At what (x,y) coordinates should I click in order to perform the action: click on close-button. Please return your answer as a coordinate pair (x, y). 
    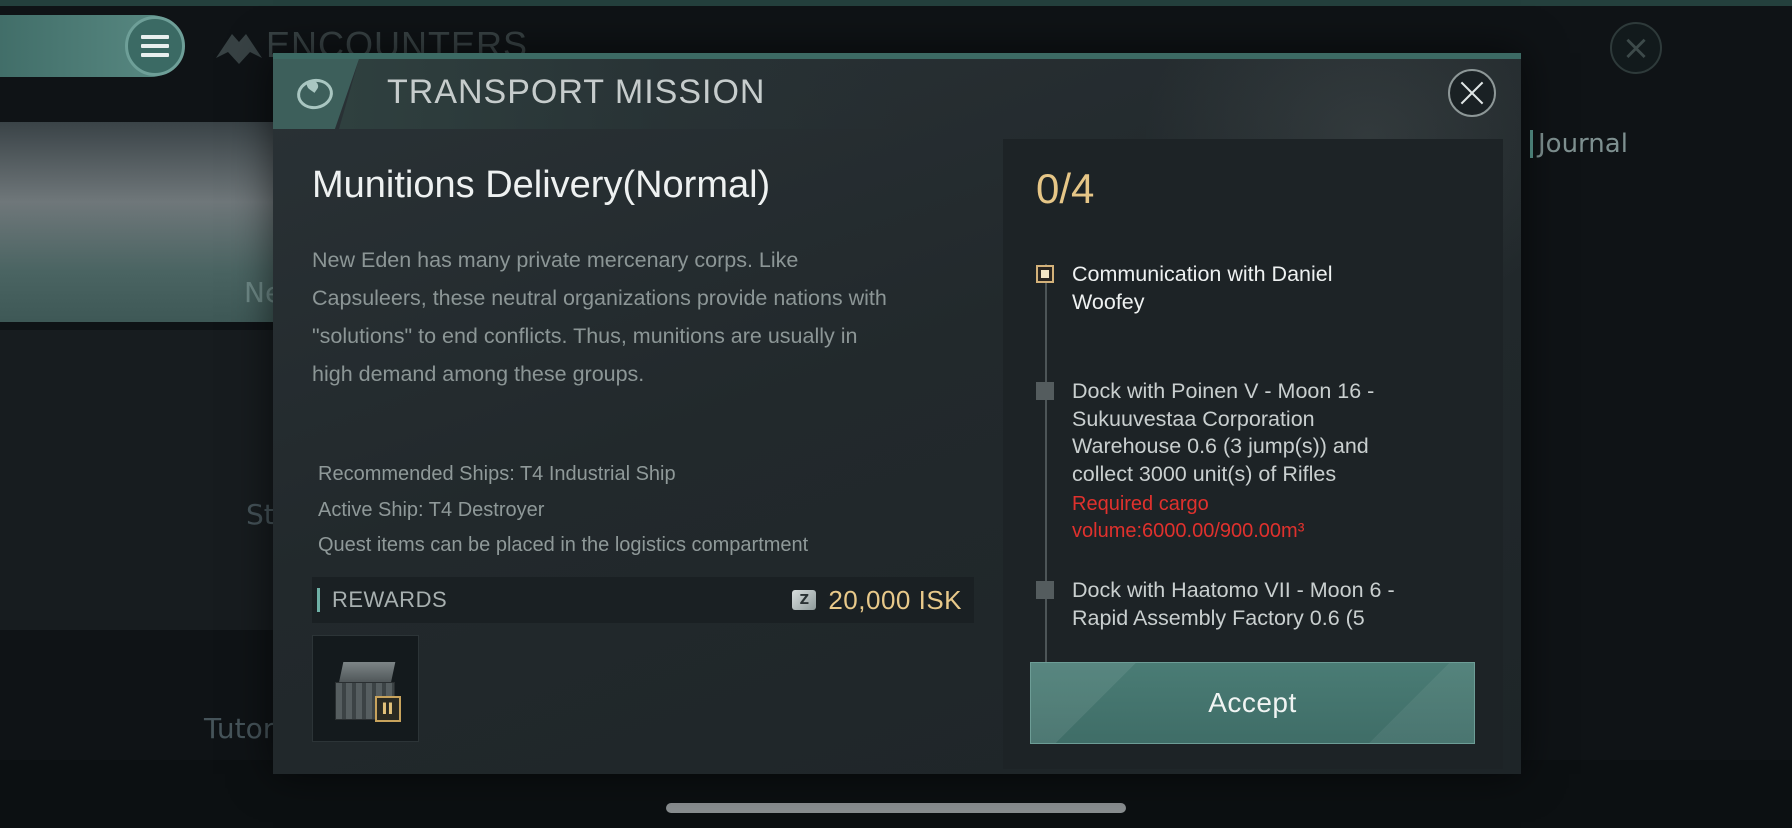
    Looking at the image, I should click on (1472, 93).